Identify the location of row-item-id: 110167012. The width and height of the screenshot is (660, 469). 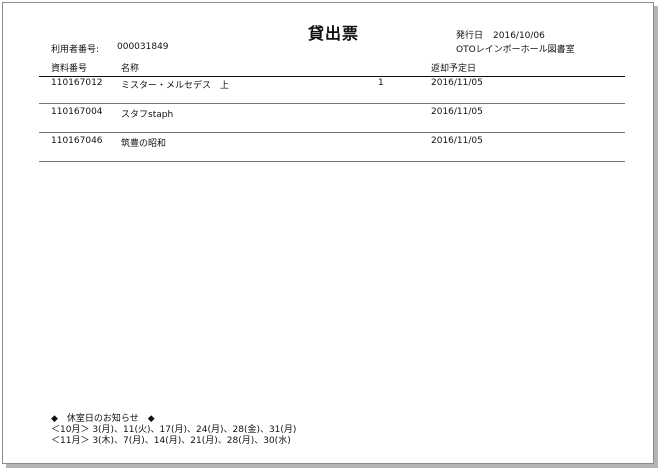
(77, 83).